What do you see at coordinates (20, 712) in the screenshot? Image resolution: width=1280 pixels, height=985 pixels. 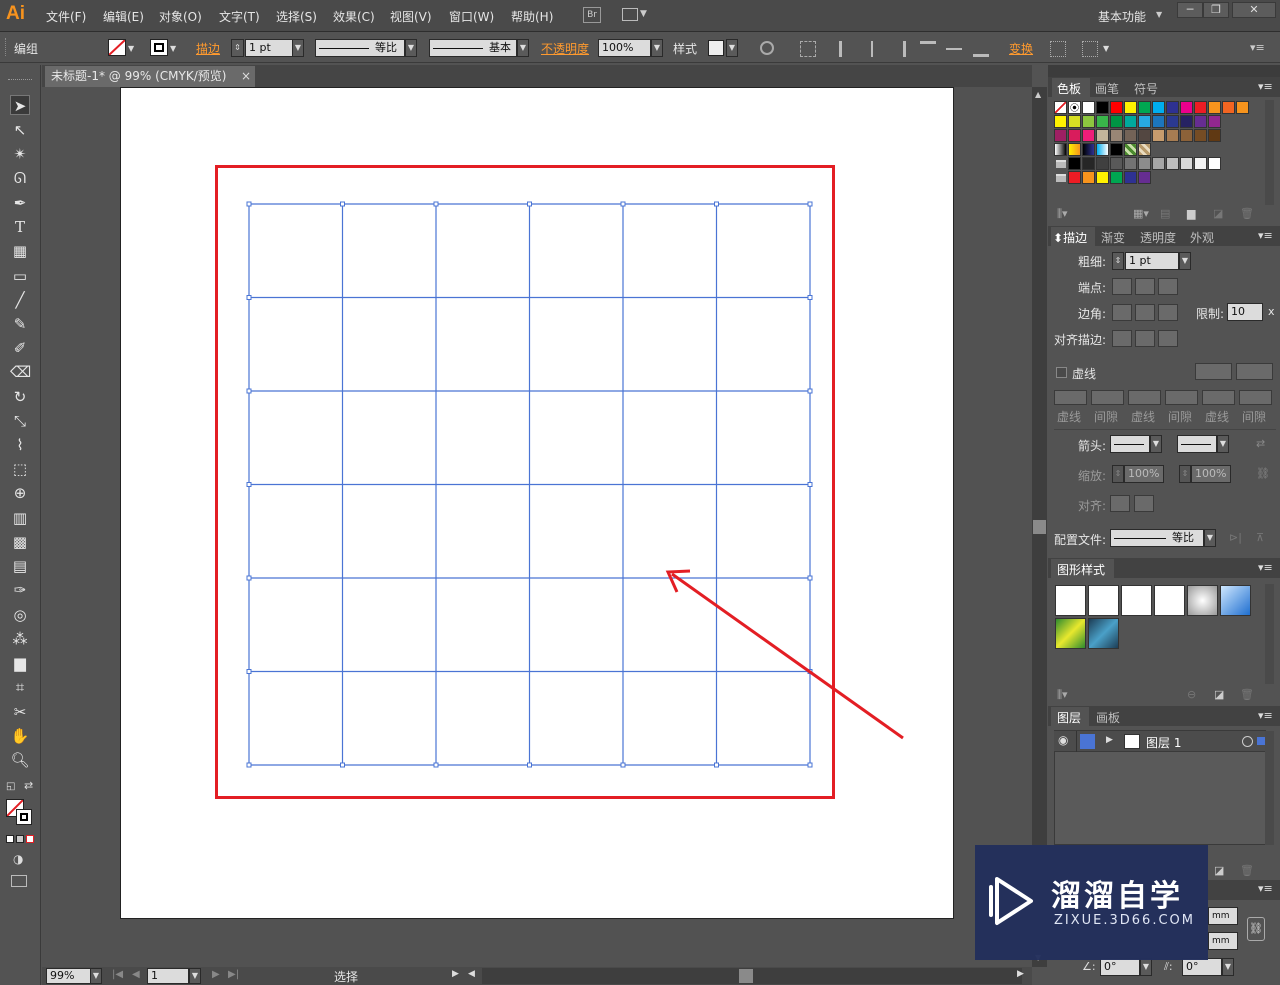 I see `slice-tool-icon: ✂` at bounding box center [20, 712].